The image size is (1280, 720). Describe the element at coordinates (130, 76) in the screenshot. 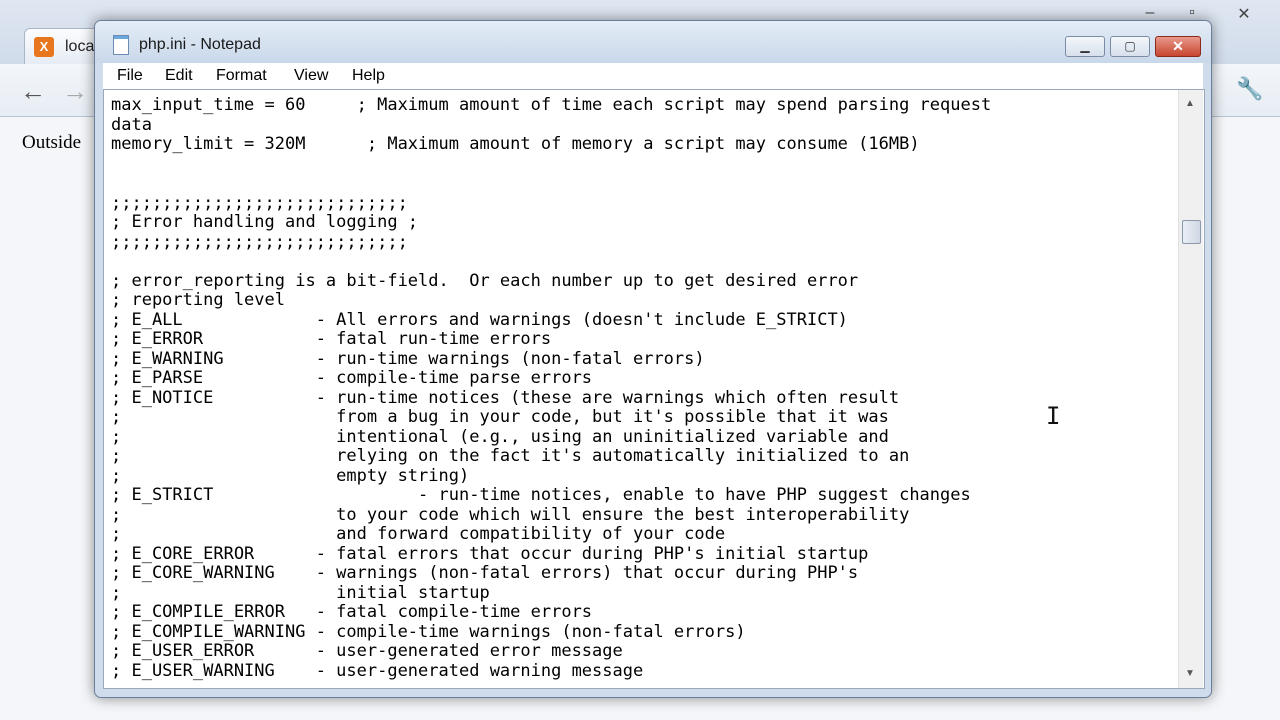

I see `menu-file: File` at that location.